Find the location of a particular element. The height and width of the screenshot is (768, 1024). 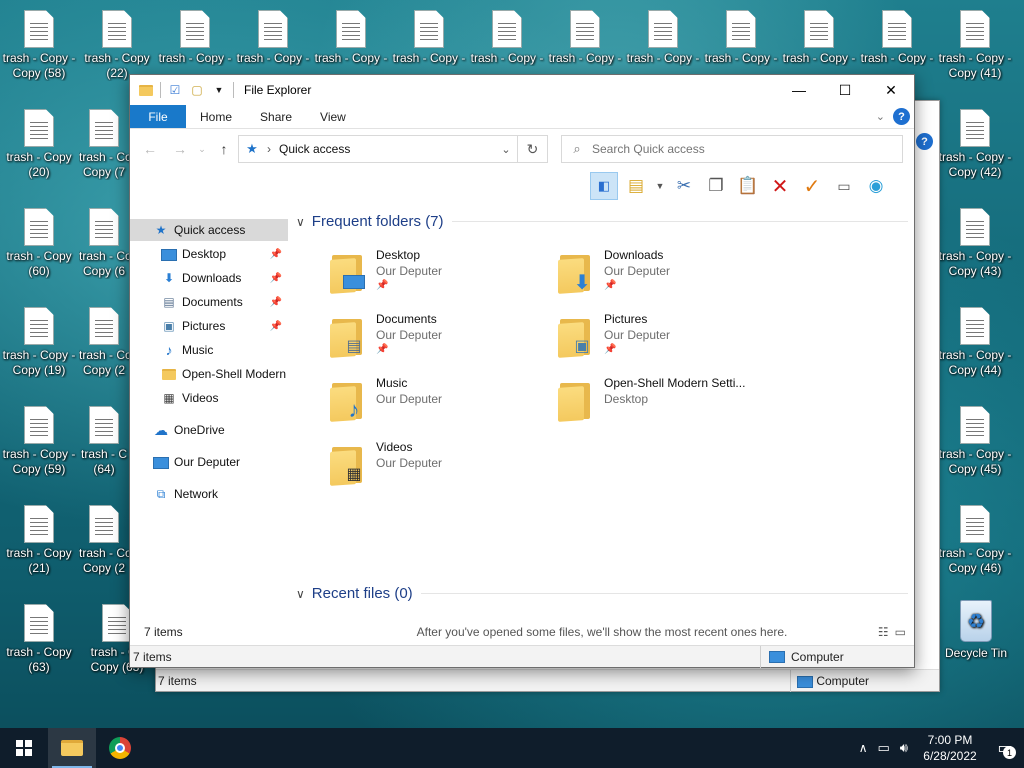

folder-tile-pictures: ▣ Pictures Our Deputer 📌 is located at coordinates (668, 338).